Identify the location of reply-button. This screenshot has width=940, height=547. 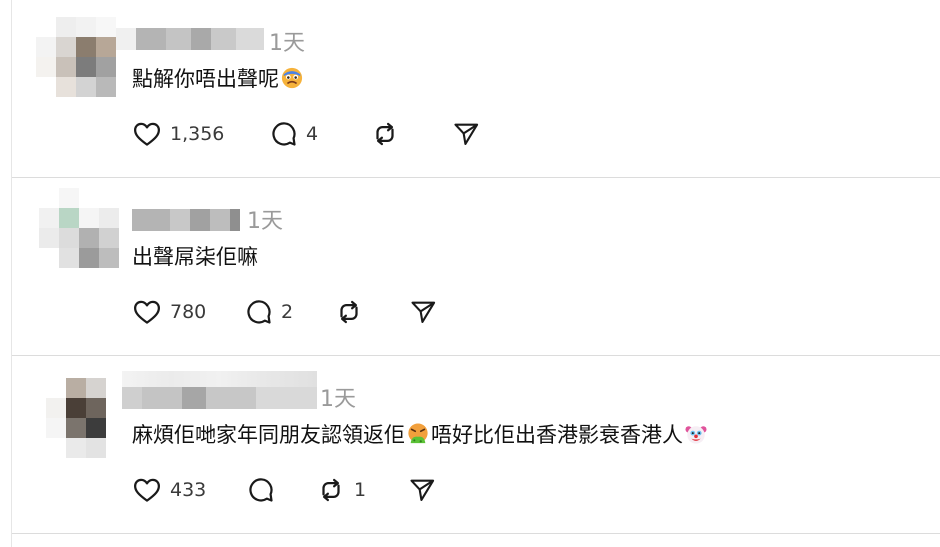
(265, 490).